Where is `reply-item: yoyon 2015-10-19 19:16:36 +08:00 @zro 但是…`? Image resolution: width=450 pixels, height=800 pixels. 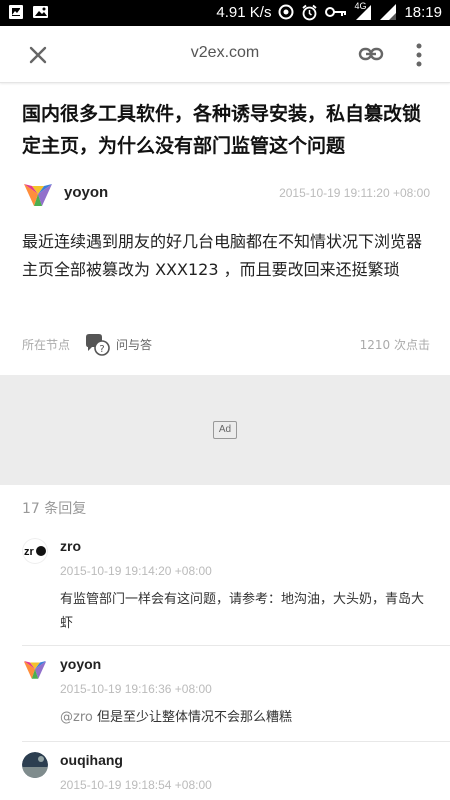
reply-item: yoyon 2015-10-19 19:16:36 +08:00 @zro 但是… is located at coordinates (225, 696).